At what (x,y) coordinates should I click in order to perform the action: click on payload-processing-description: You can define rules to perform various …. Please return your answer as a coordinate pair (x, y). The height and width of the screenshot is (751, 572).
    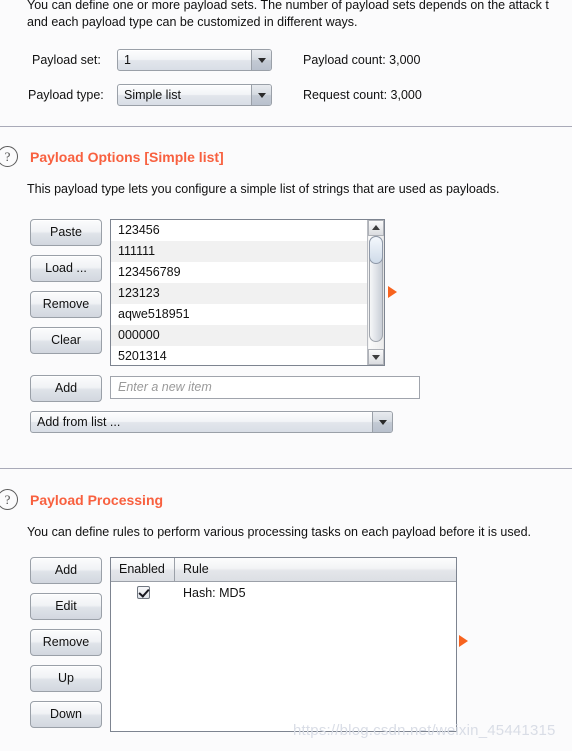
    Looking at the image, I should click on (279, 532).